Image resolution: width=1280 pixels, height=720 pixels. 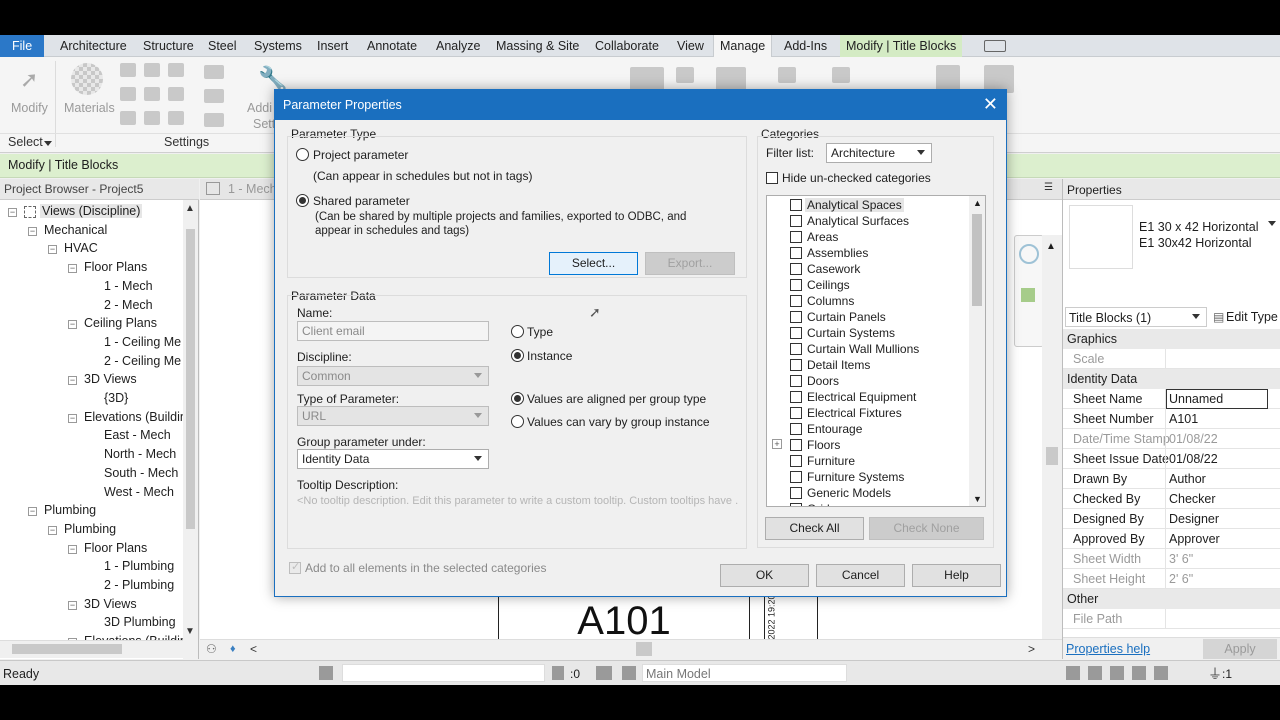 What do you see at coordinates (540, 332) in the screenshot?
I see `type-radio-label: Type` at bounding box center [540, 332].